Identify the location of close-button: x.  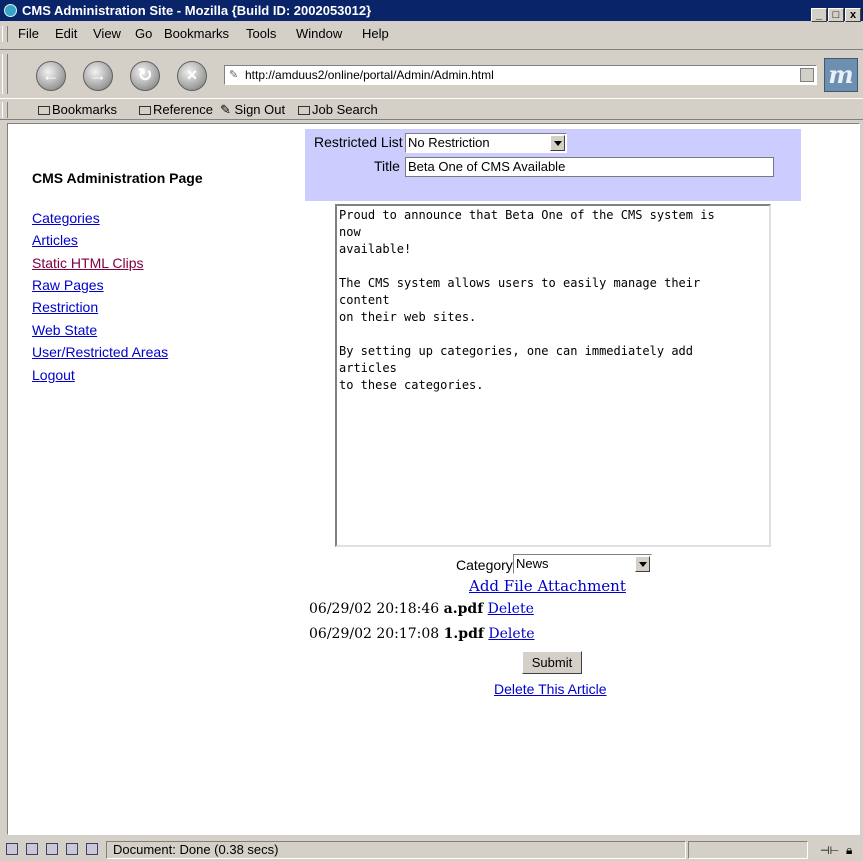
(853, 15).